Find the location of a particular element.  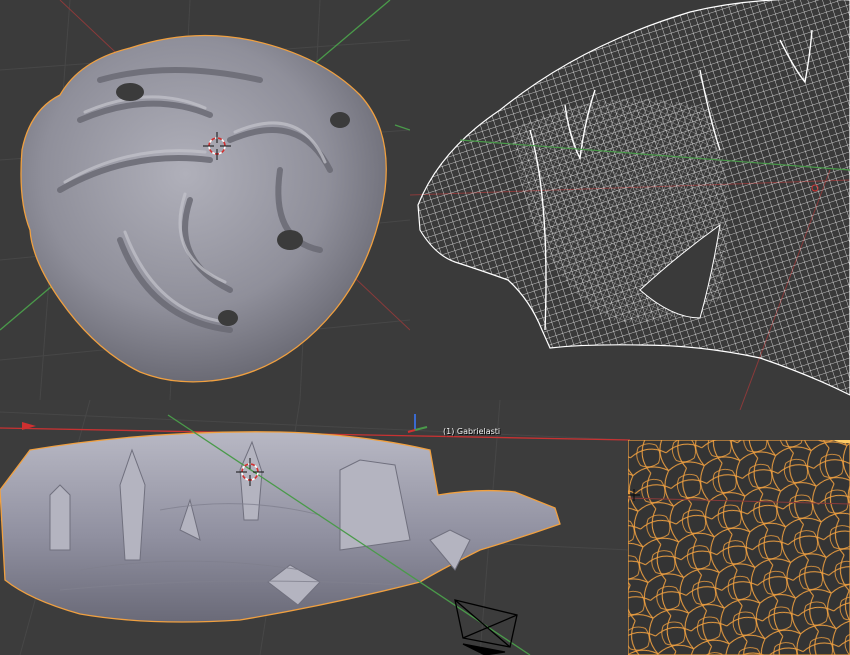

topology-mesh is located at coordinates (739, 547).